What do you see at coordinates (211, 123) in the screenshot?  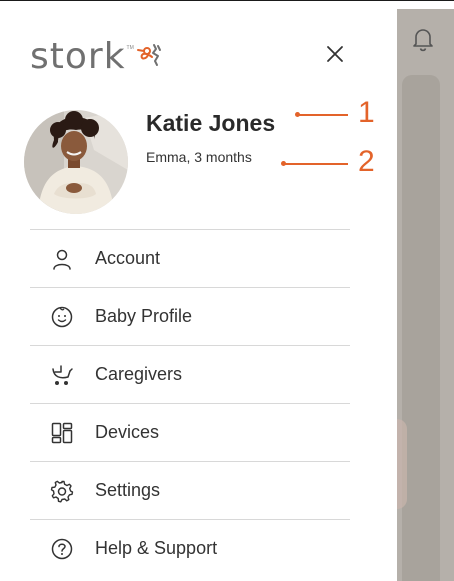 I see `user-name: Katie Jones` at bounding box center [211, 123].